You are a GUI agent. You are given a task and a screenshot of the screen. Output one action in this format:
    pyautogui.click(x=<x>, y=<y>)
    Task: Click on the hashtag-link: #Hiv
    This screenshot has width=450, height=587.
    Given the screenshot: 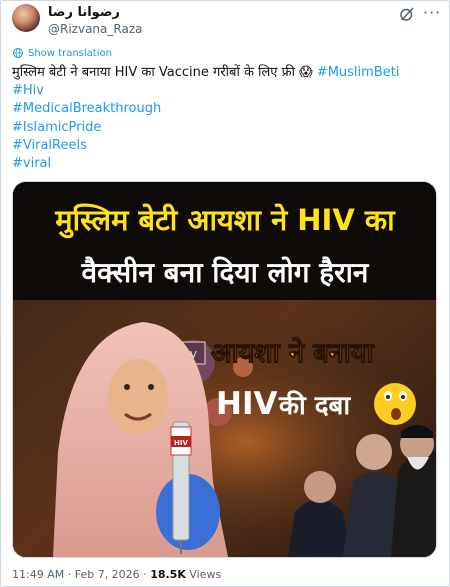 What is the action you would take?
    pyautogui.click(x=227, y=91)
    